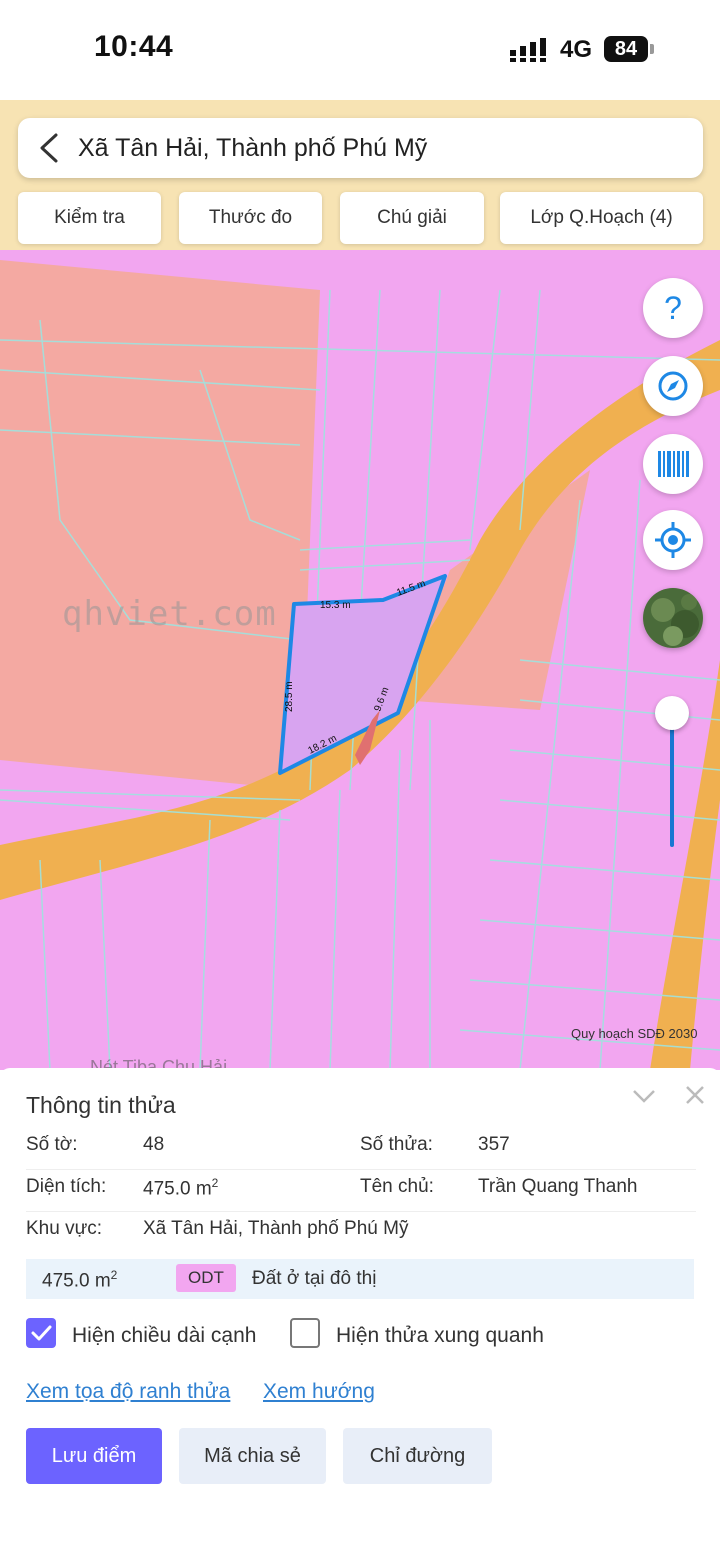  I want to click on row-sheet-parcel: Số tờ: 48 Số thửa: 357, so click(361, 1150).